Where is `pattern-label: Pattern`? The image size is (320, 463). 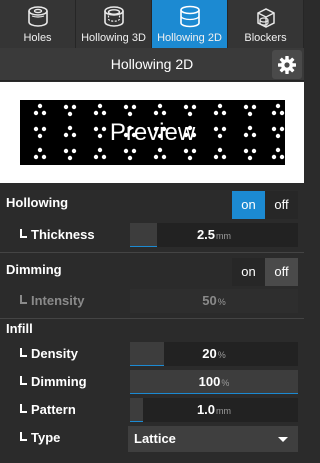
pattern-label: Pattern is located at coordinates (48, 410).